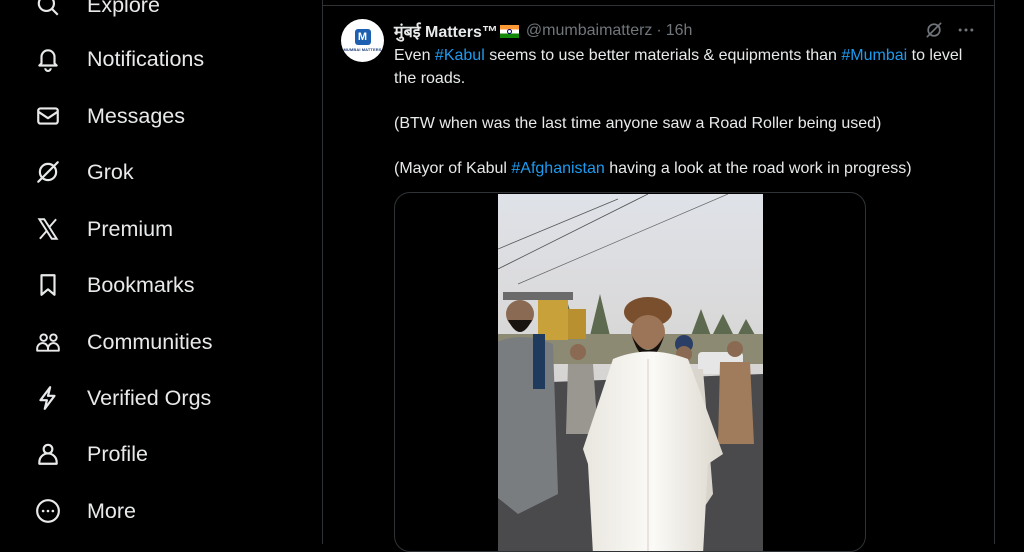 This screenshot has height=552, width=1024. Describe the element at coordinates (48, 398) in the screenshot. I see `lightning-icon` at that location.